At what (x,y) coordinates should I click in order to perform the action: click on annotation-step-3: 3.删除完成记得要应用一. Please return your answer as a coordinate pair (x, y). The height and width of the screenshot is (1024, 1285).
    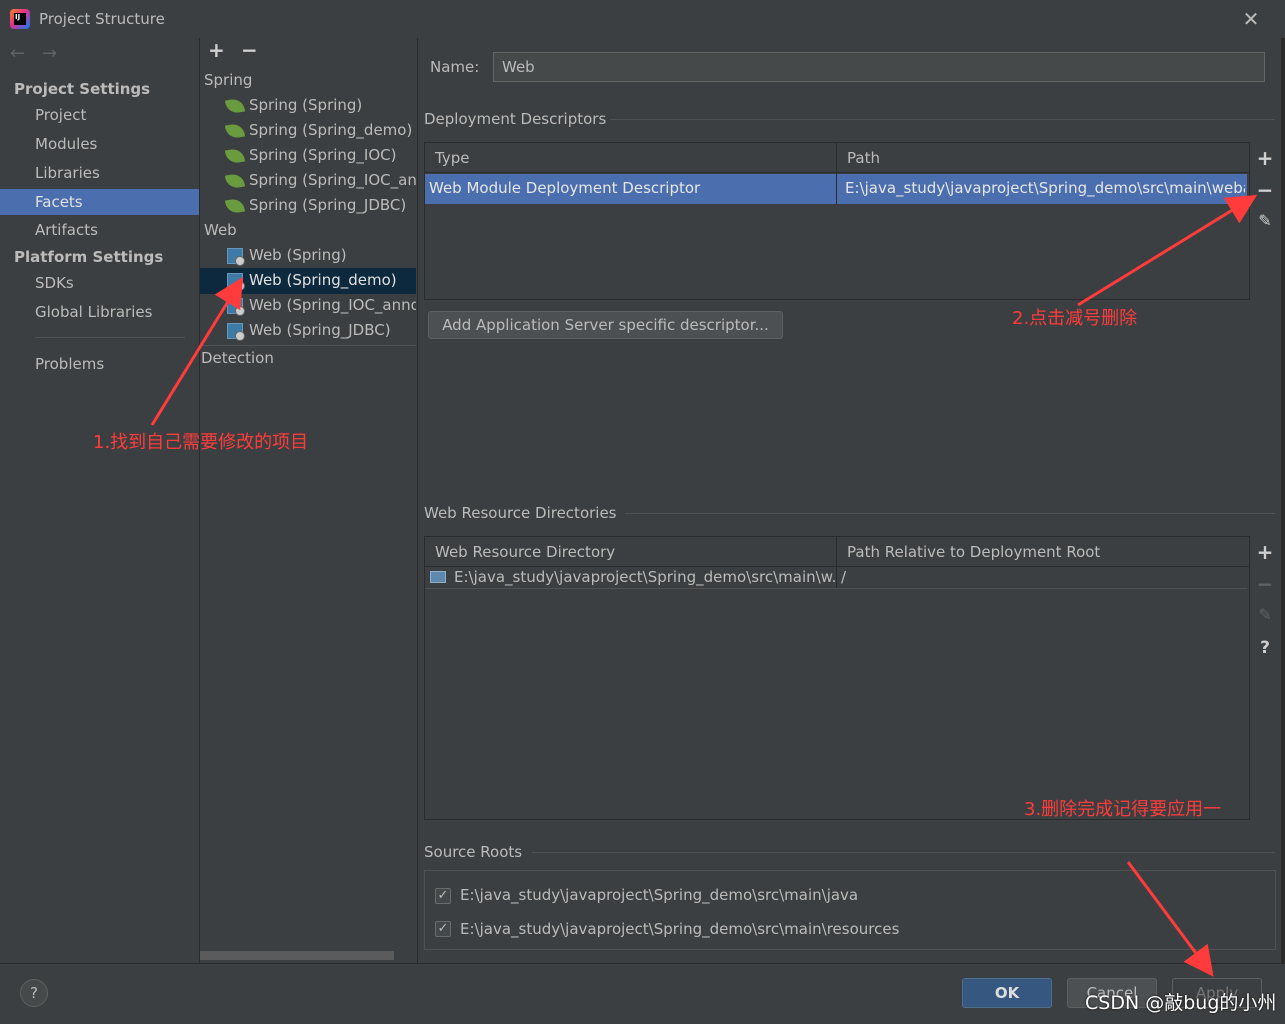
    Looking at the image, I should click on (1123, 809).